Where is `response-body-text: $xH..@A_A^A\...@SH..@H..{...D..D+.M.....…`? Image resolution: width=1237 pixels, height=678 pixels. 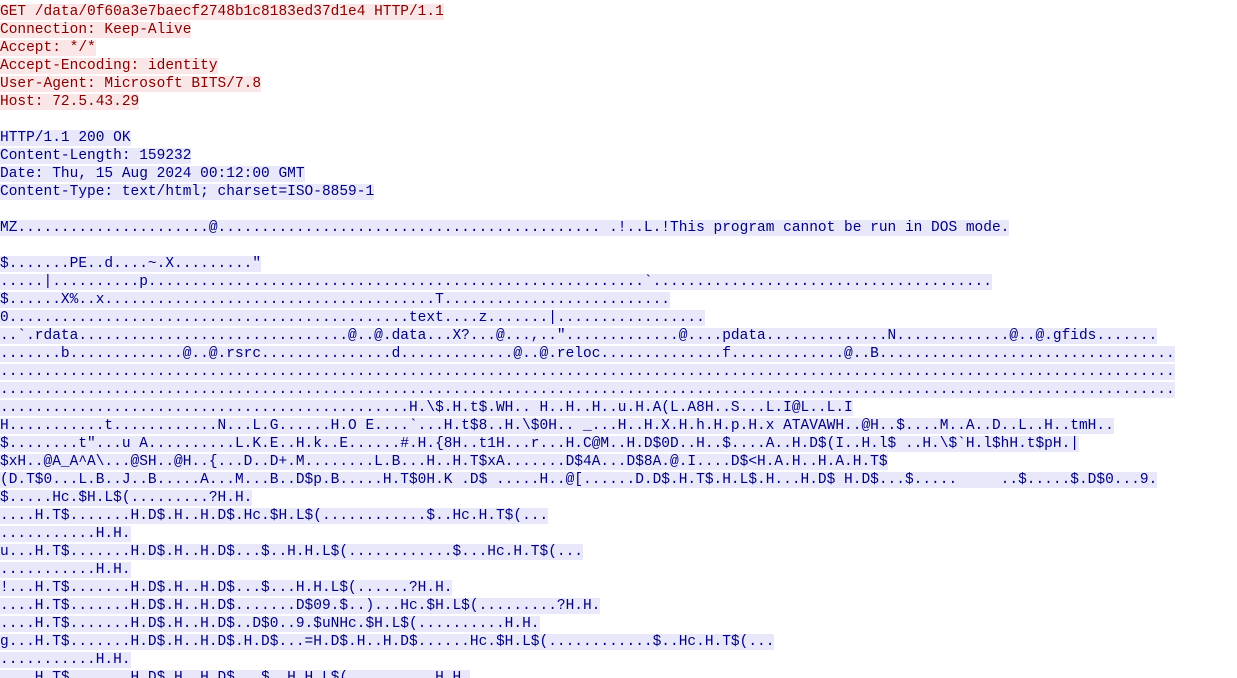
response-body-text: $xH..@A_A^A\...@SH..@H..{...D..D+.M.....… is located at coordinates (444, 462).